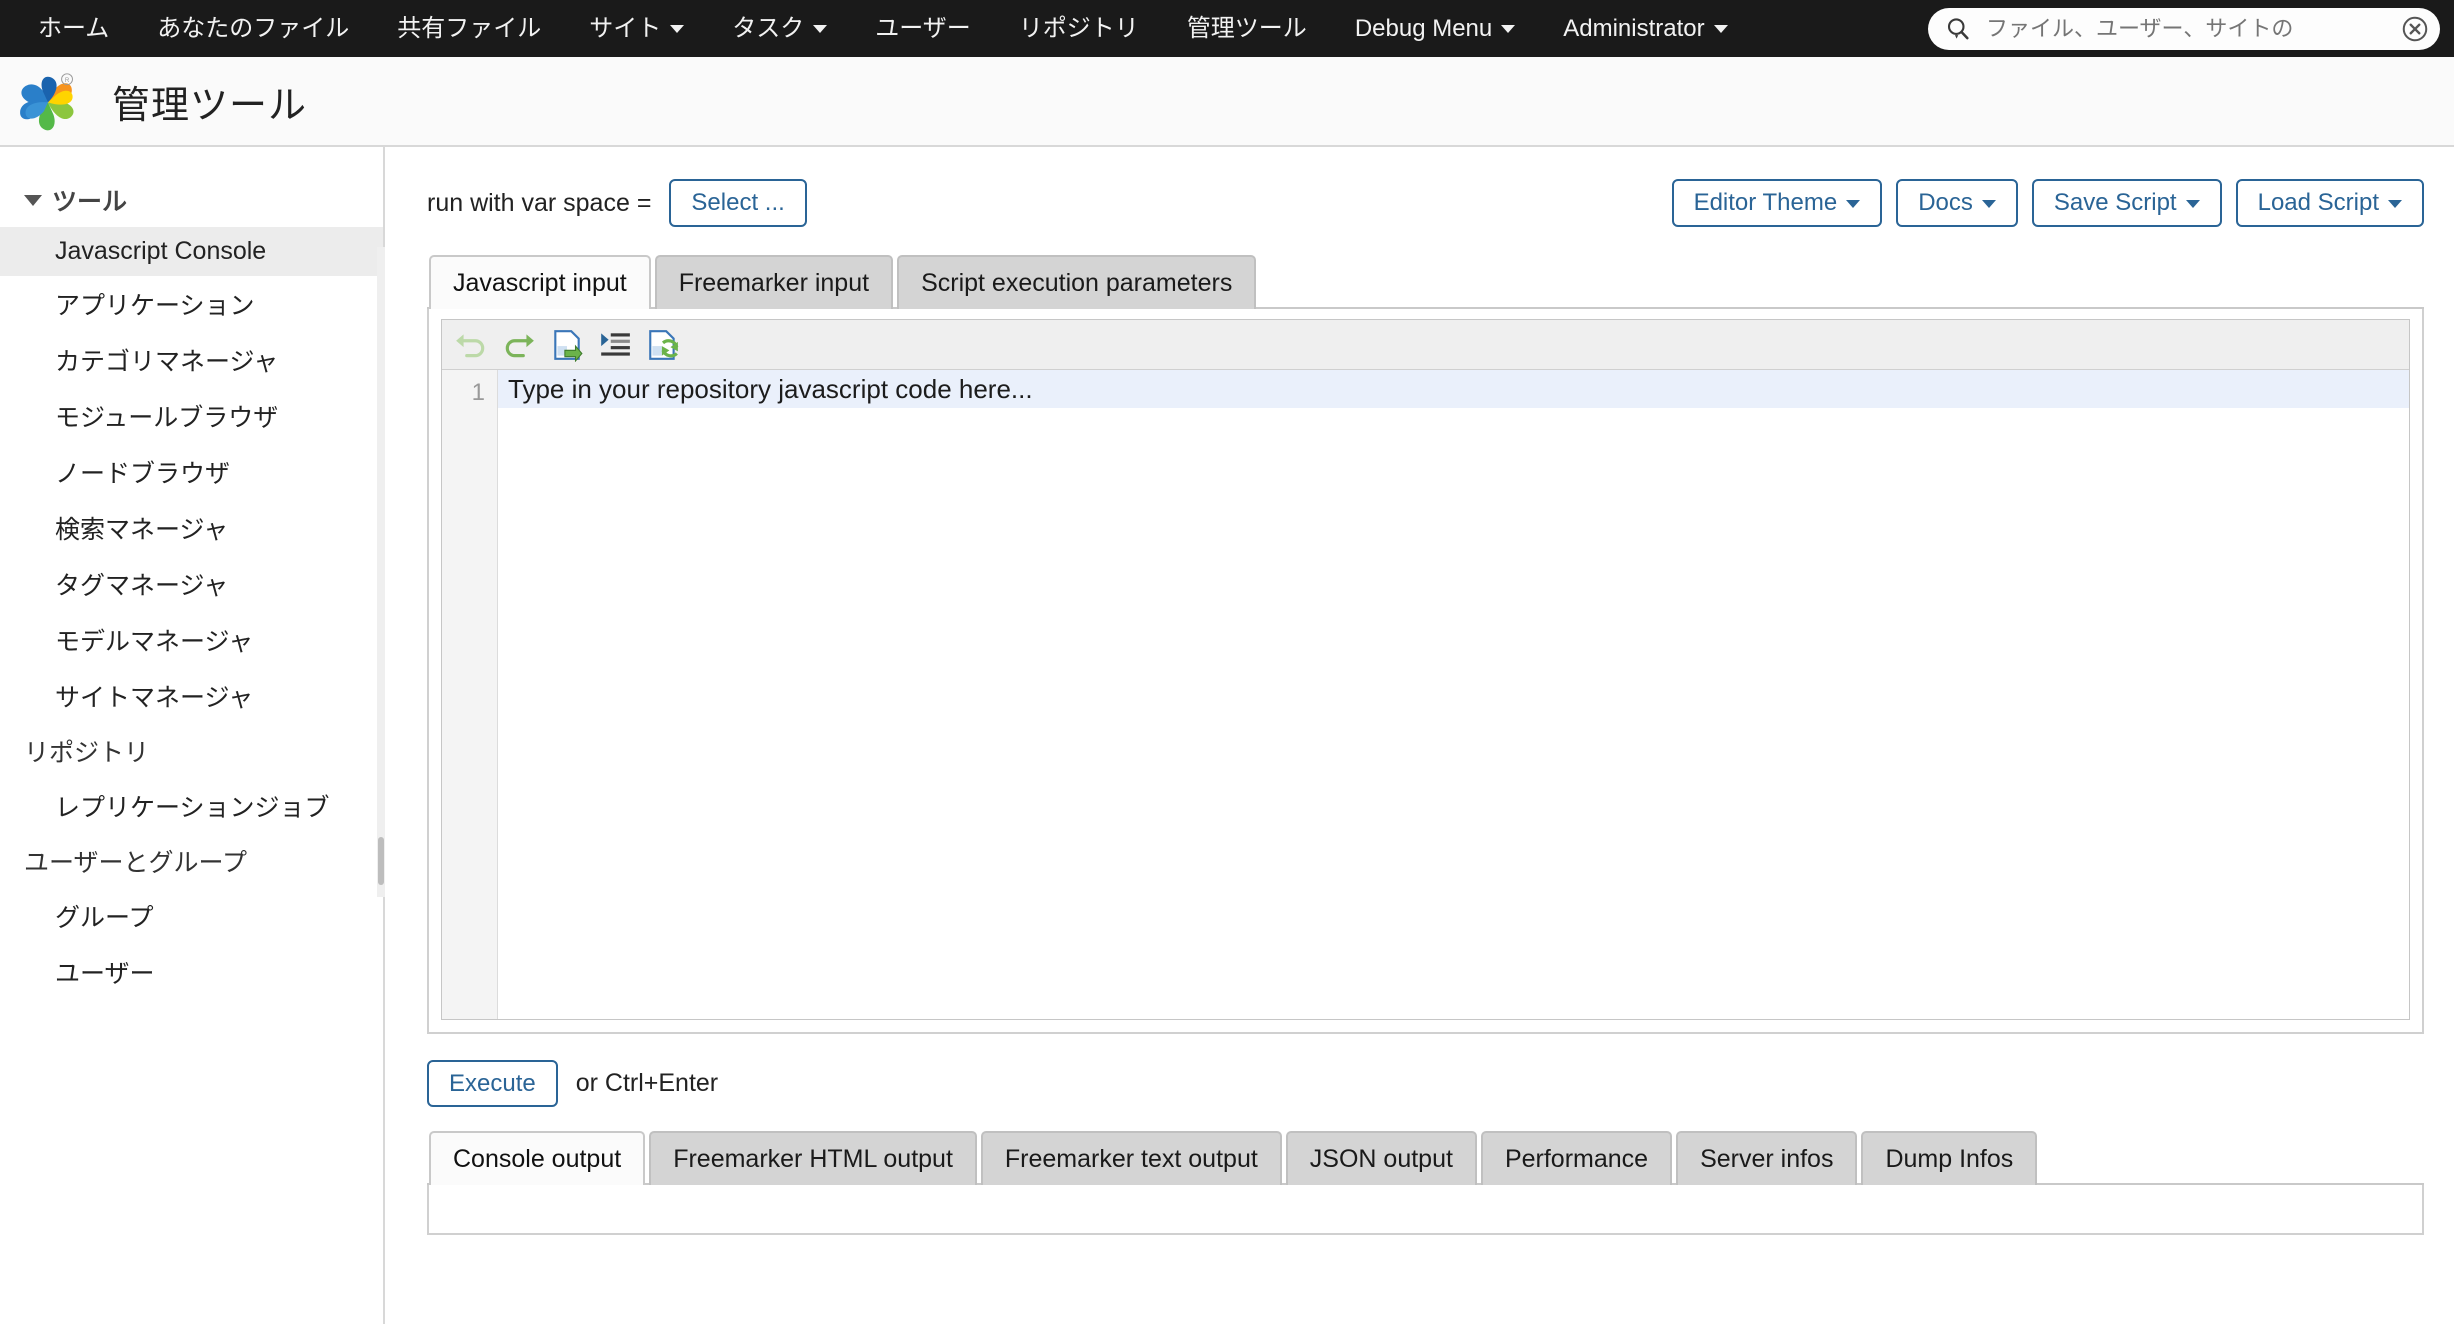 The height and width of the screenshot is (1326, 2454). I want to click on execute-row: Execute or Ctrl+Enter, so click(1425, 1084).